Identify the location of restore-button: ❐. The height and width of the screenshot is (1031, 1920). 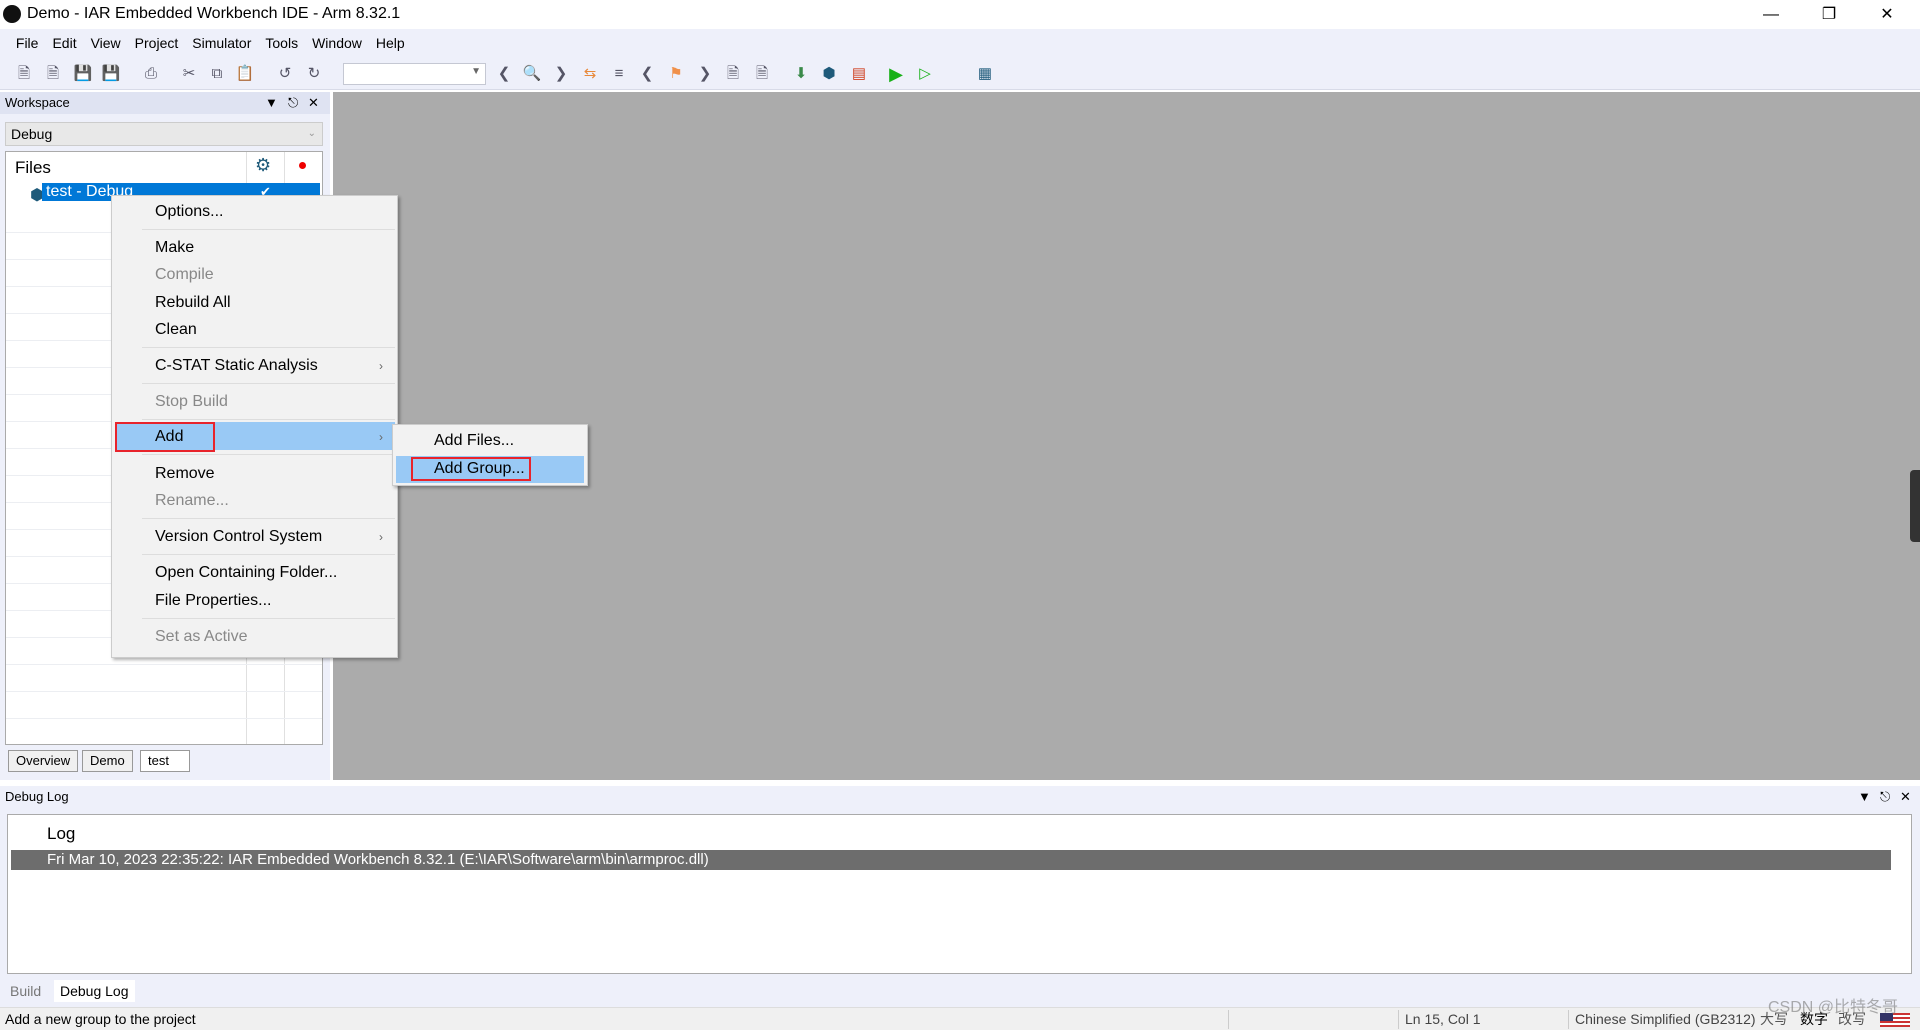
(1829, 14).